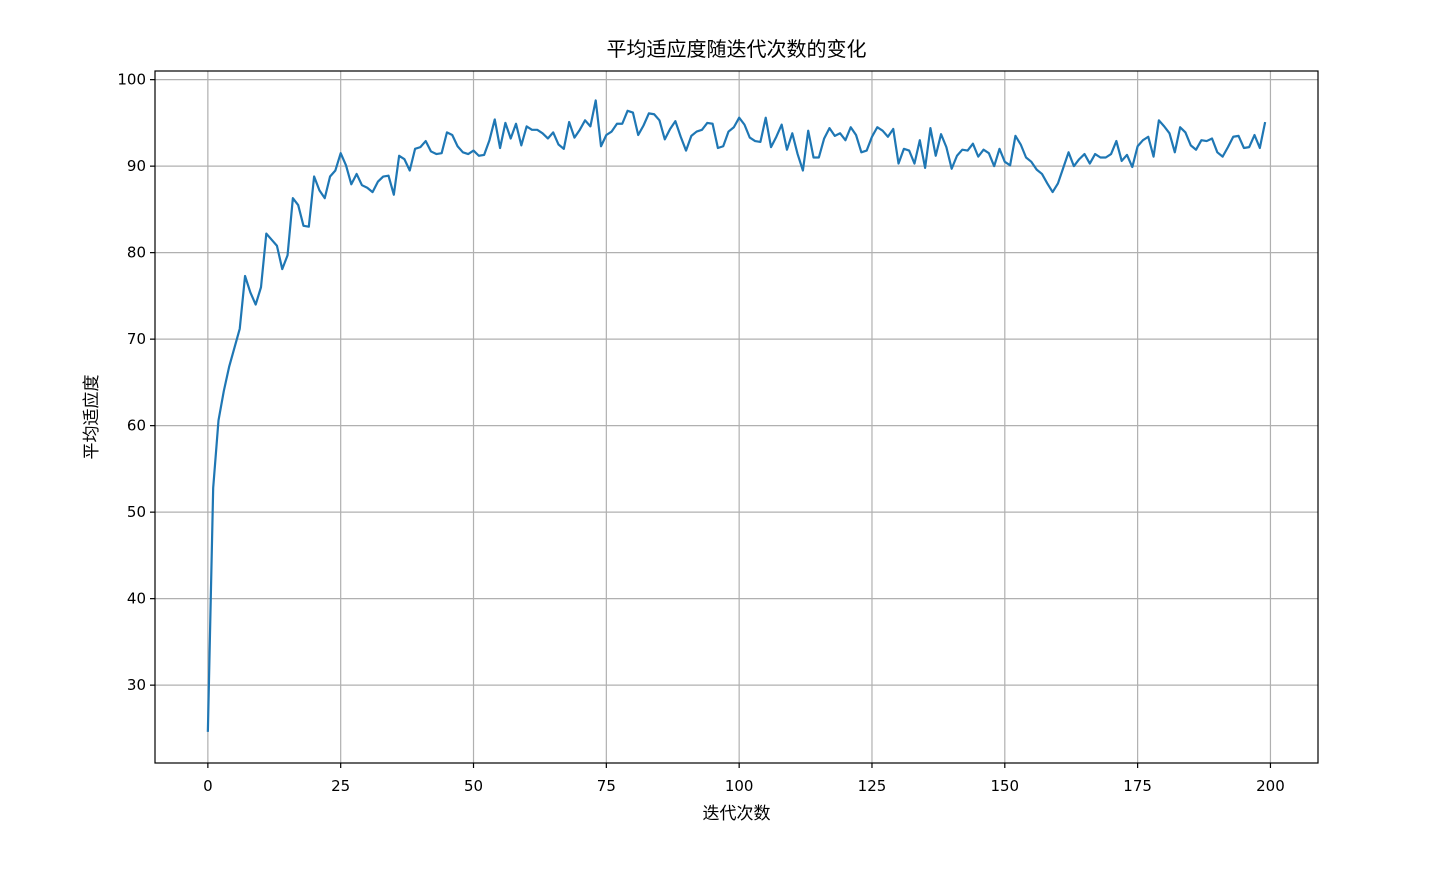  Describe the element at coordinates (136, 685) in the screenshot. I see `y-tick-label: 30` at that location.